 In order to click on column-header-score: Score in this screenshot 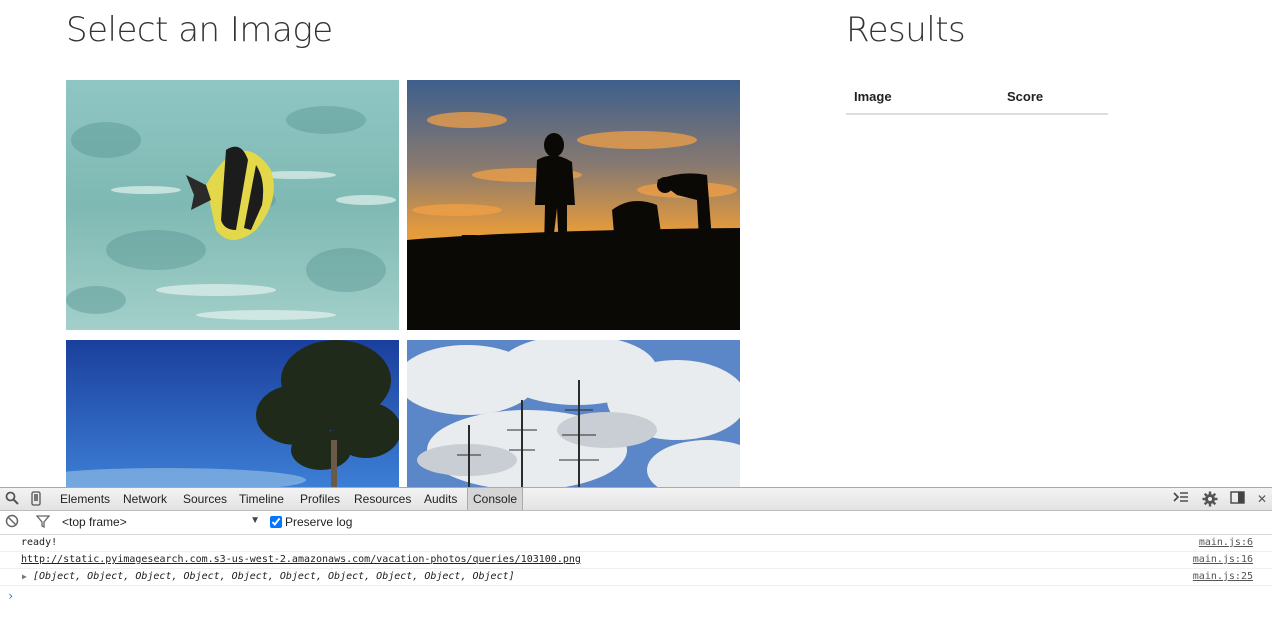, I will do `click(1053, 97)`.